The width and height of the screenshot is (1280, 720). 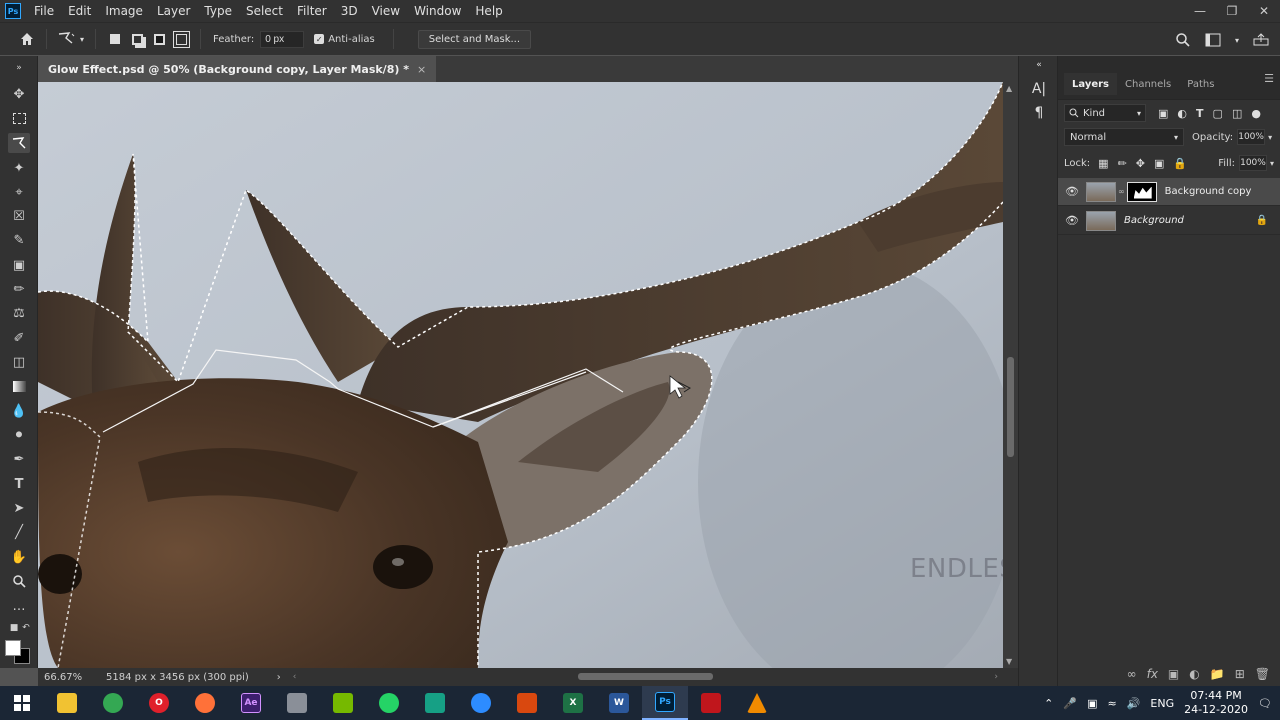 I want to click on path-selection-icon: ➤, so click(x=19, y=508).